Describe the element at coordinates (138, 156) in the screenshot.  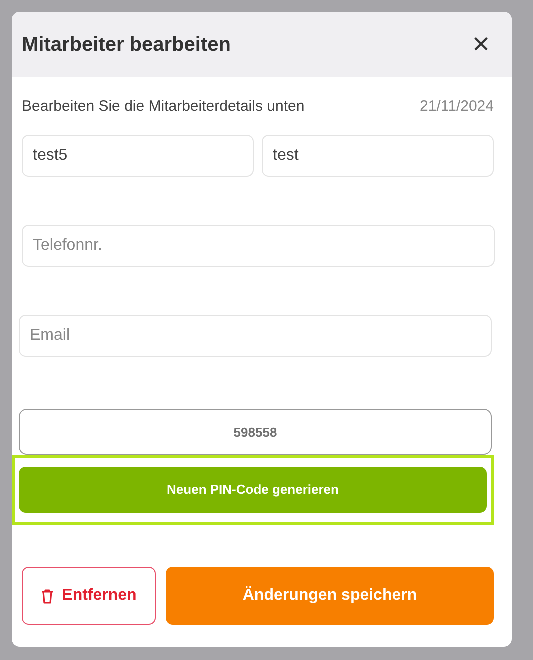
I see `name-field: test5` at that location.